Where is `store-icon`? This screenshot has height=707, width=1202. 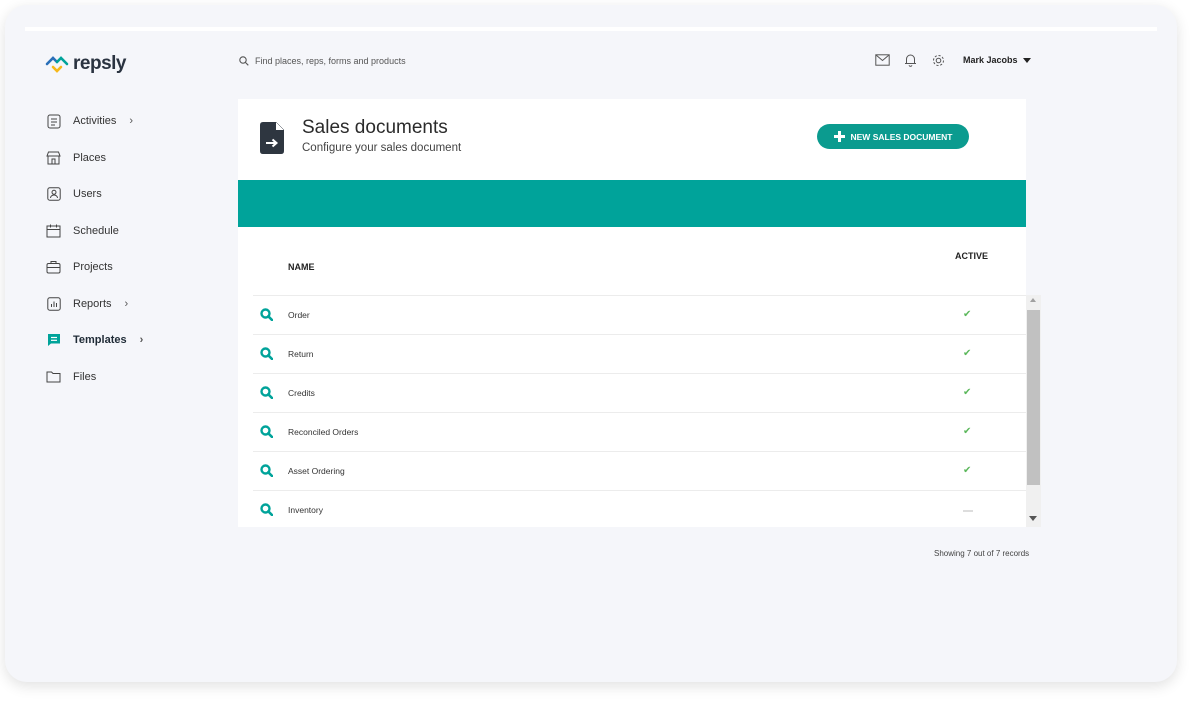
store-icon is located at coordinates (53, 157).